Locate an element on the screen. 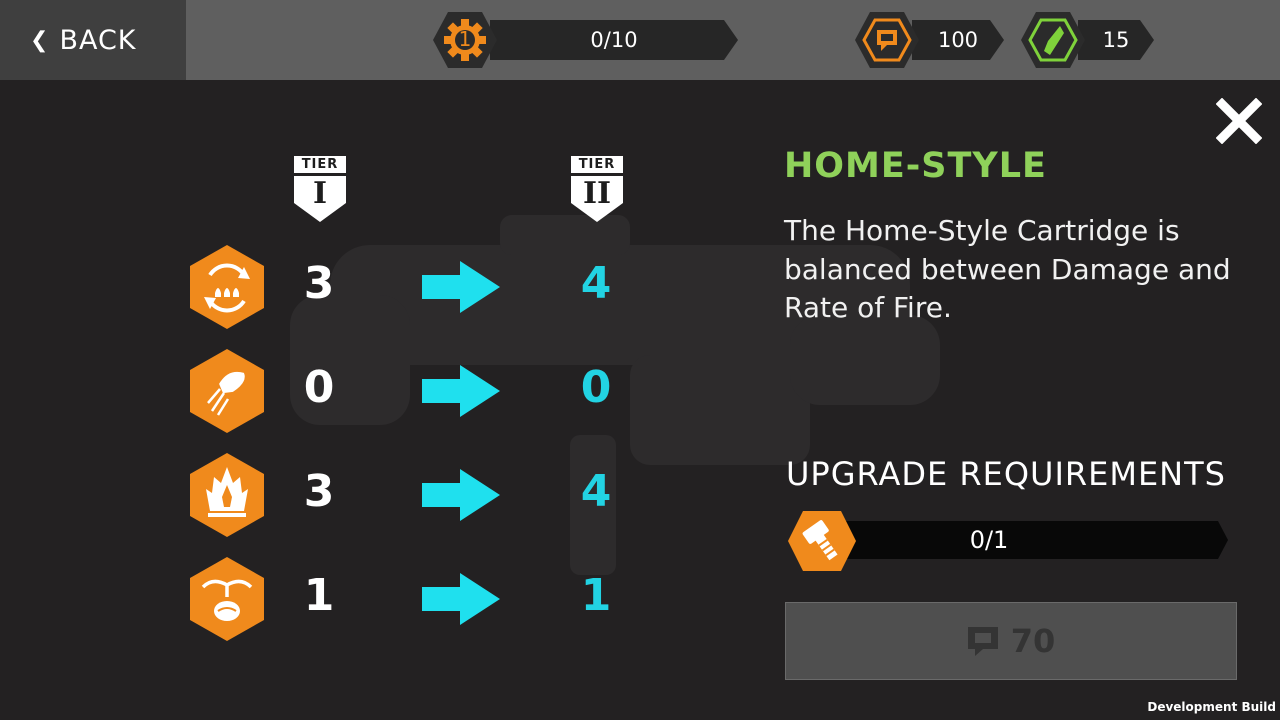 The image size is (1280, 720). requirements-progress-text: 0/1 is located at coordinates (989, 540).